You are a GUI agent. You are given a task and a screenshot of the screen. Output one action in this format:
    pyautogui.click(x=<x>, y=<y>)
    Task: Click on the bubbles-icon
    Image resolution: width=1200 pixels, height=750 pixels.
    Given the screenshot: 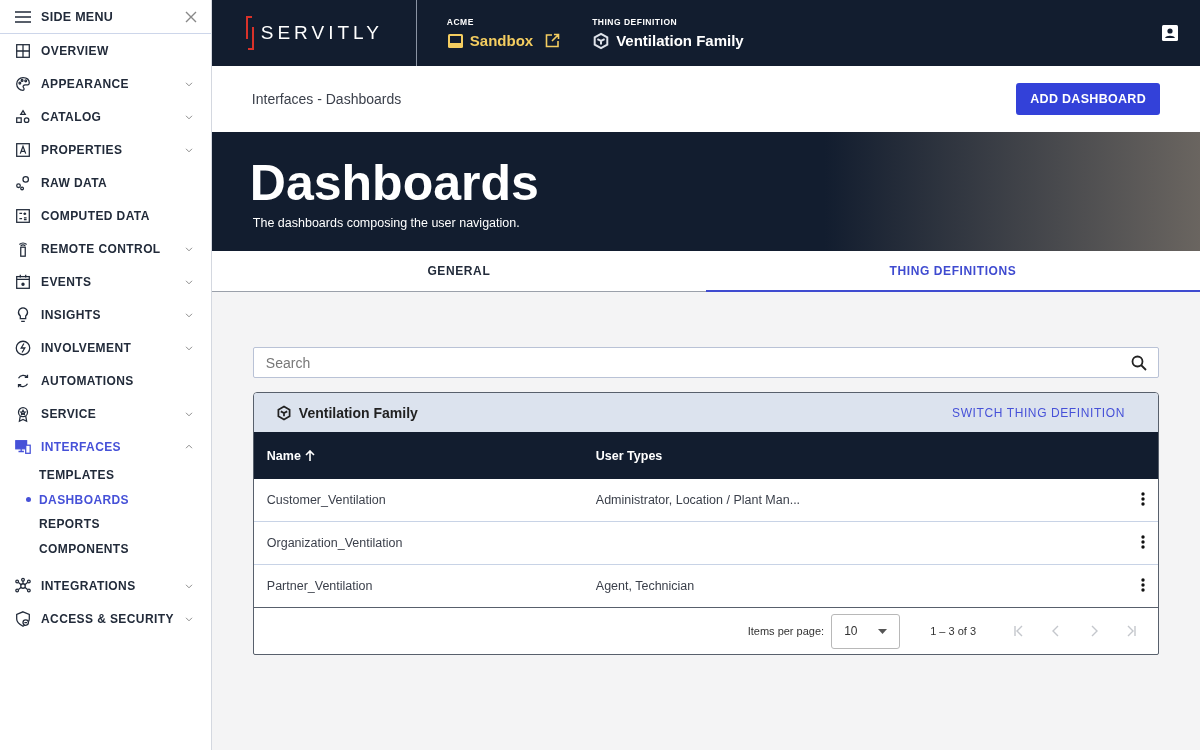 What is the action you would take?
    pyautogui.click(x=23, y=182)
    